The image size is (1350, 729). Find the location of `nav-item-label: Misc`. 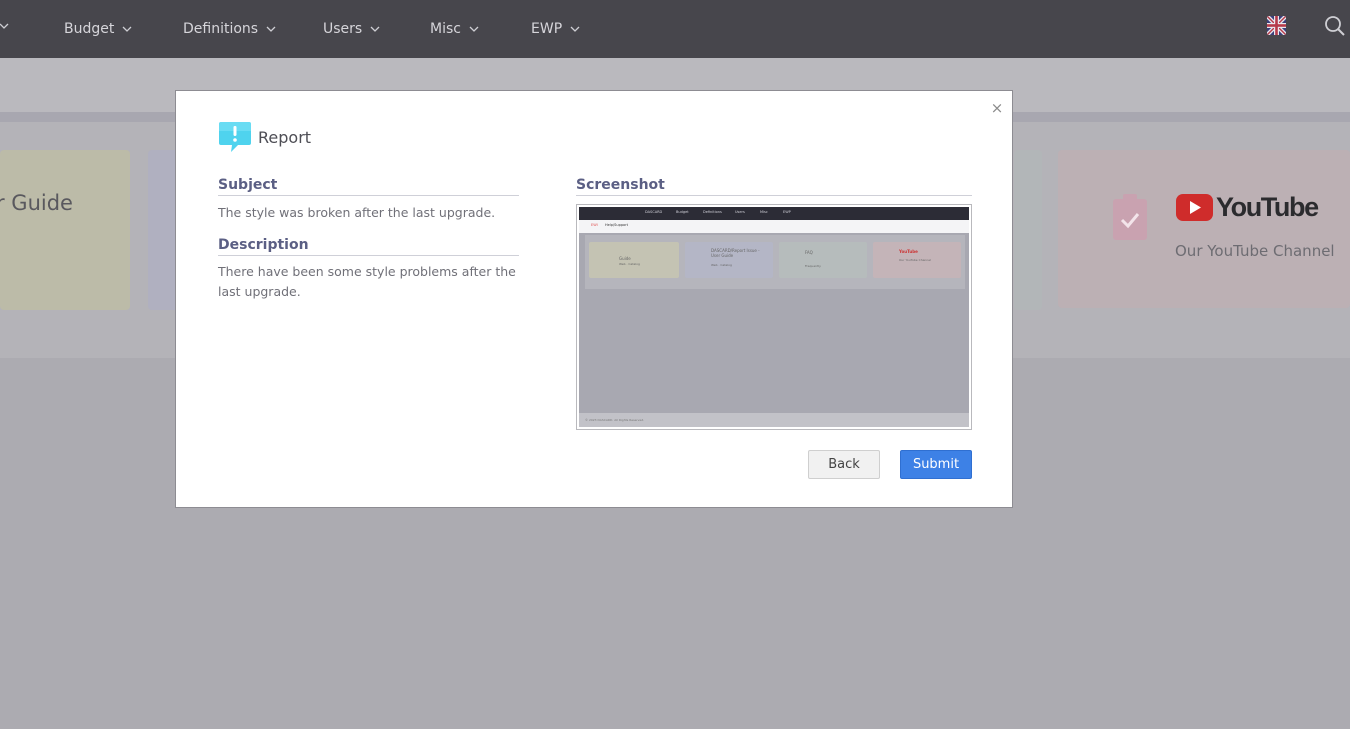

nav-item-label: Misc is located at coordinates (445, 29).